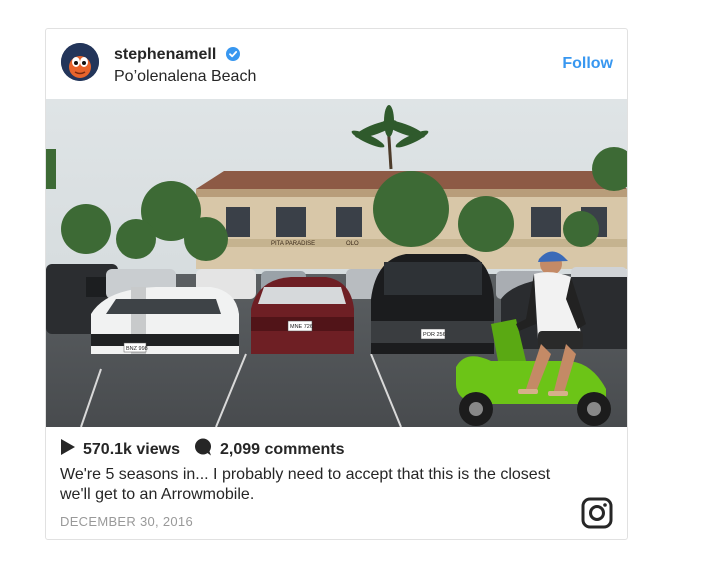 The width and height of the screenshot is (720, 570). I want to click on username-link: stephenamell, so click(177, 56).